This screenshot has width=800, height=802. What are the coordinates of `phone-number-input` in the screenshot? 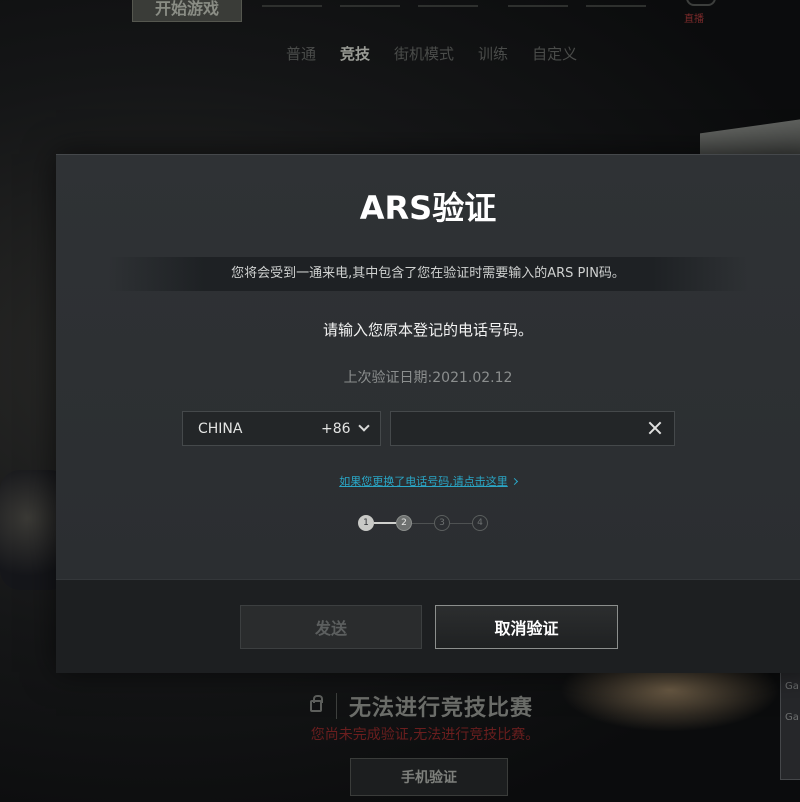 It's located at (511, 428).